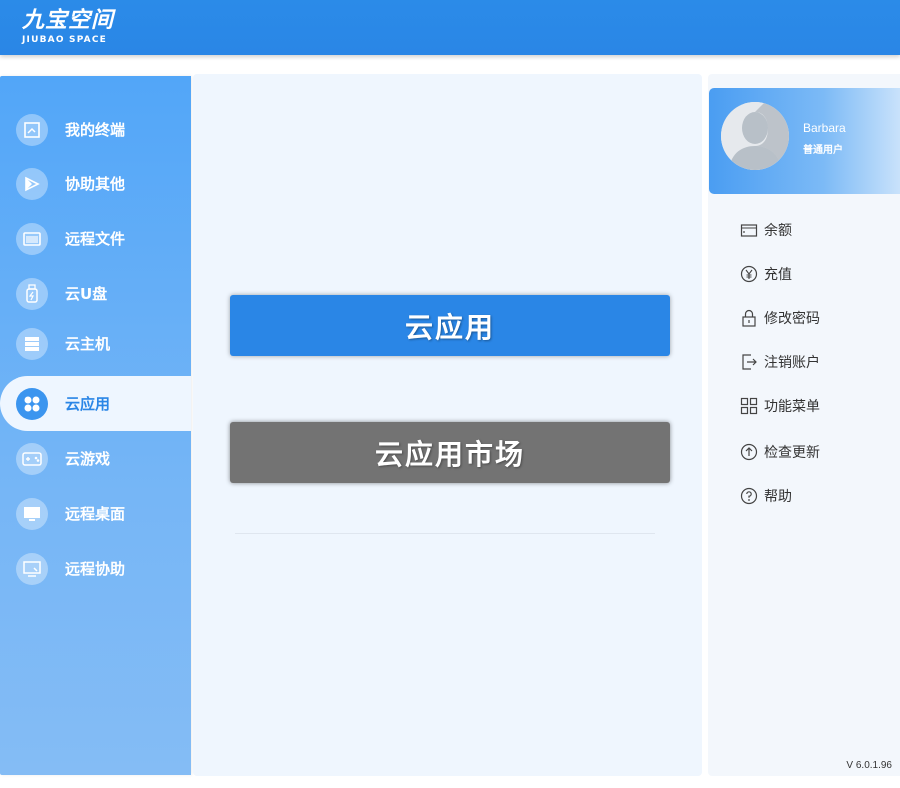  What do you see at coordinates (778, 275) in the screenshot?
I see `menu-item-label: 充值` at bounding box center [778, 275].